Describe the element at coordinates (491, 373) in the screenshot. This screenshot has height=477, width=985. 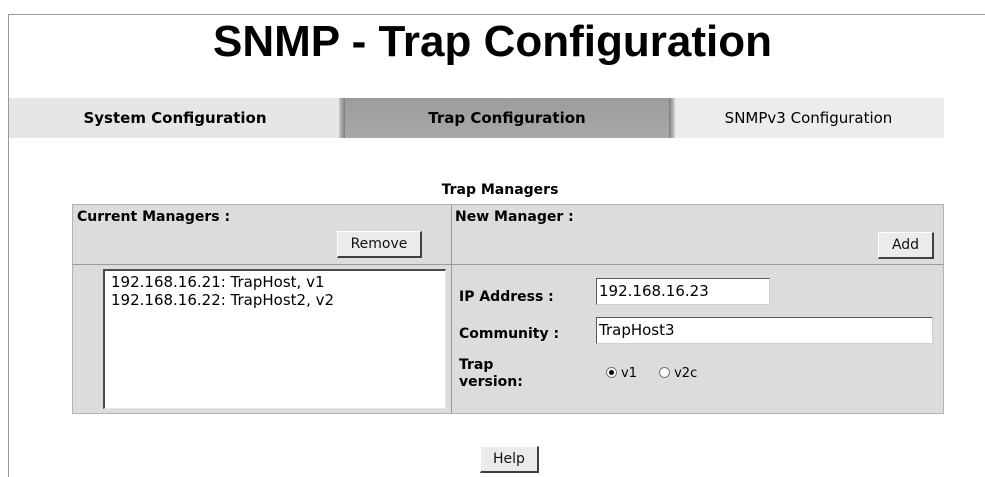
I see `trap-version-label: Trap version:` at that location.